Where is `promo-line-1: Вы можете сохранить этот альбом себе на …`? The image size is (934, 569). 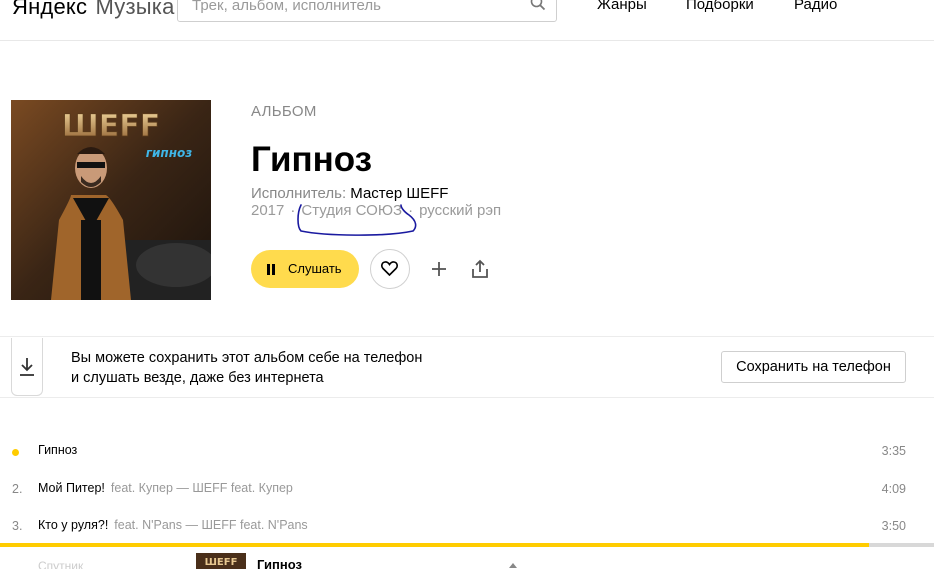
promo-line-1: Вы можете сохранить этот альбом себе на … is located at coordinates (247, 358).